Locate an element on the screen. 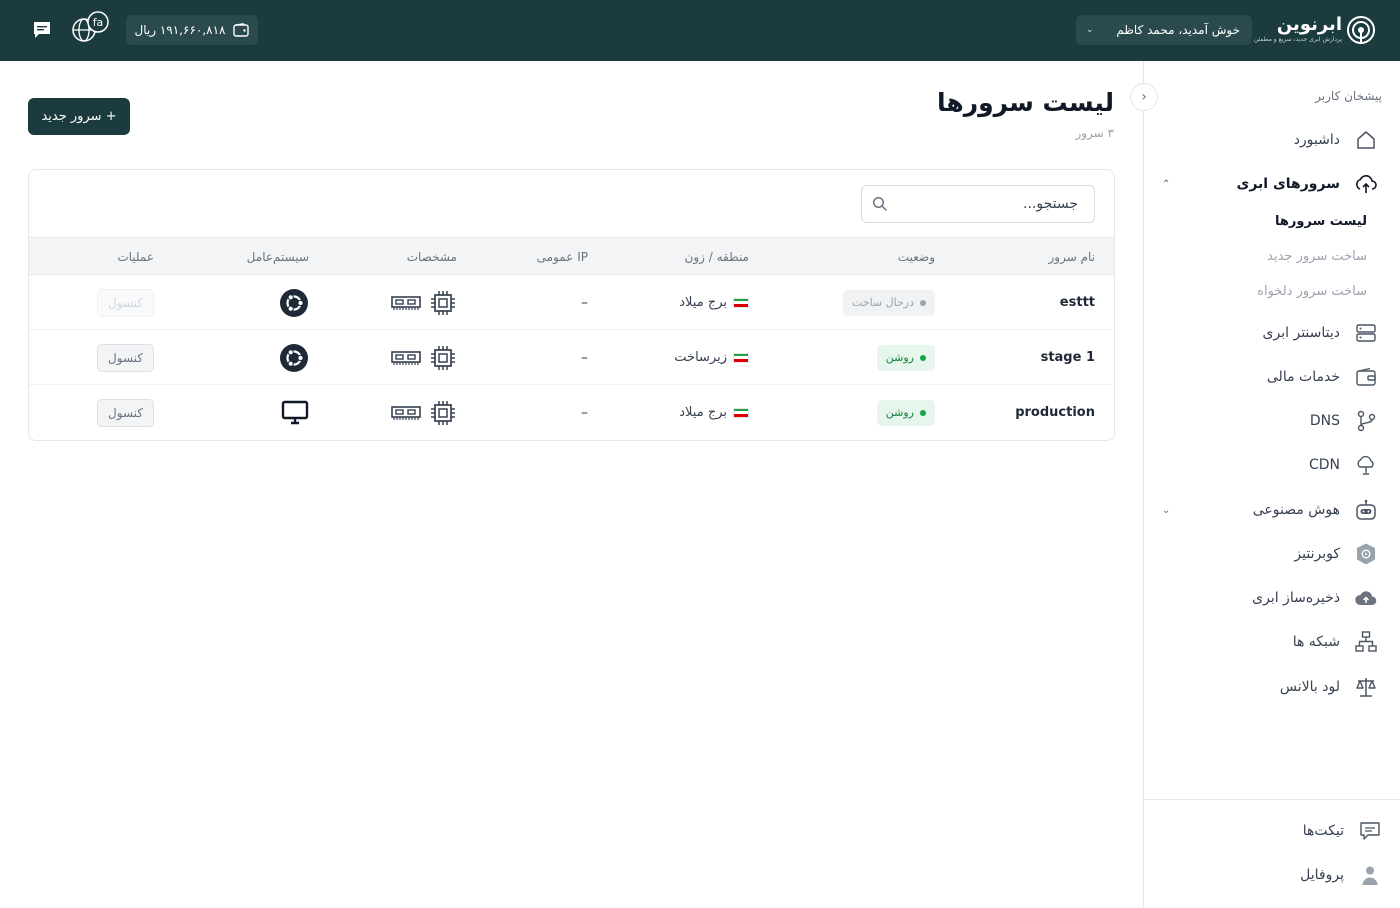 Image resolution: width=1400 pixels, height=908 pixels. server-name: esttt is located at coordinates (1077, 302).